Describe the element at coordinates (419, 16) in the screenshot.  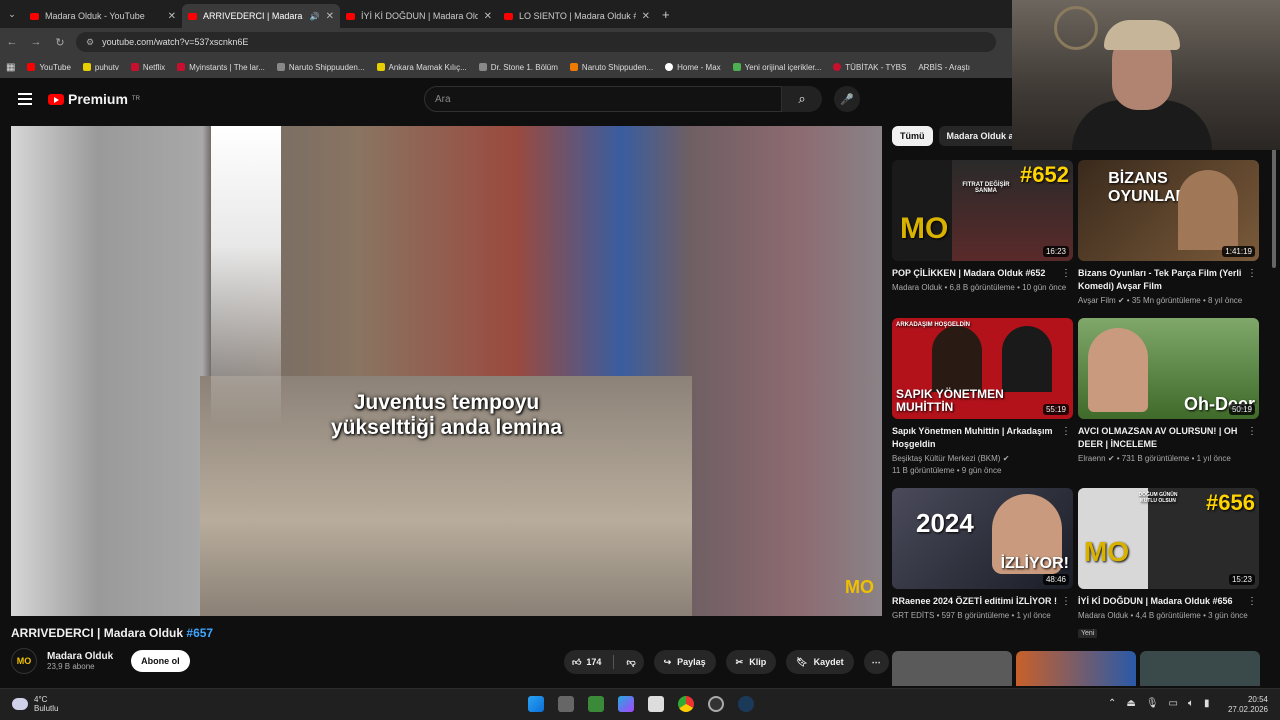
I see `browser-tab: İYİ Kİ DOĞDUN | Madara Olduk #656✕` at that location.